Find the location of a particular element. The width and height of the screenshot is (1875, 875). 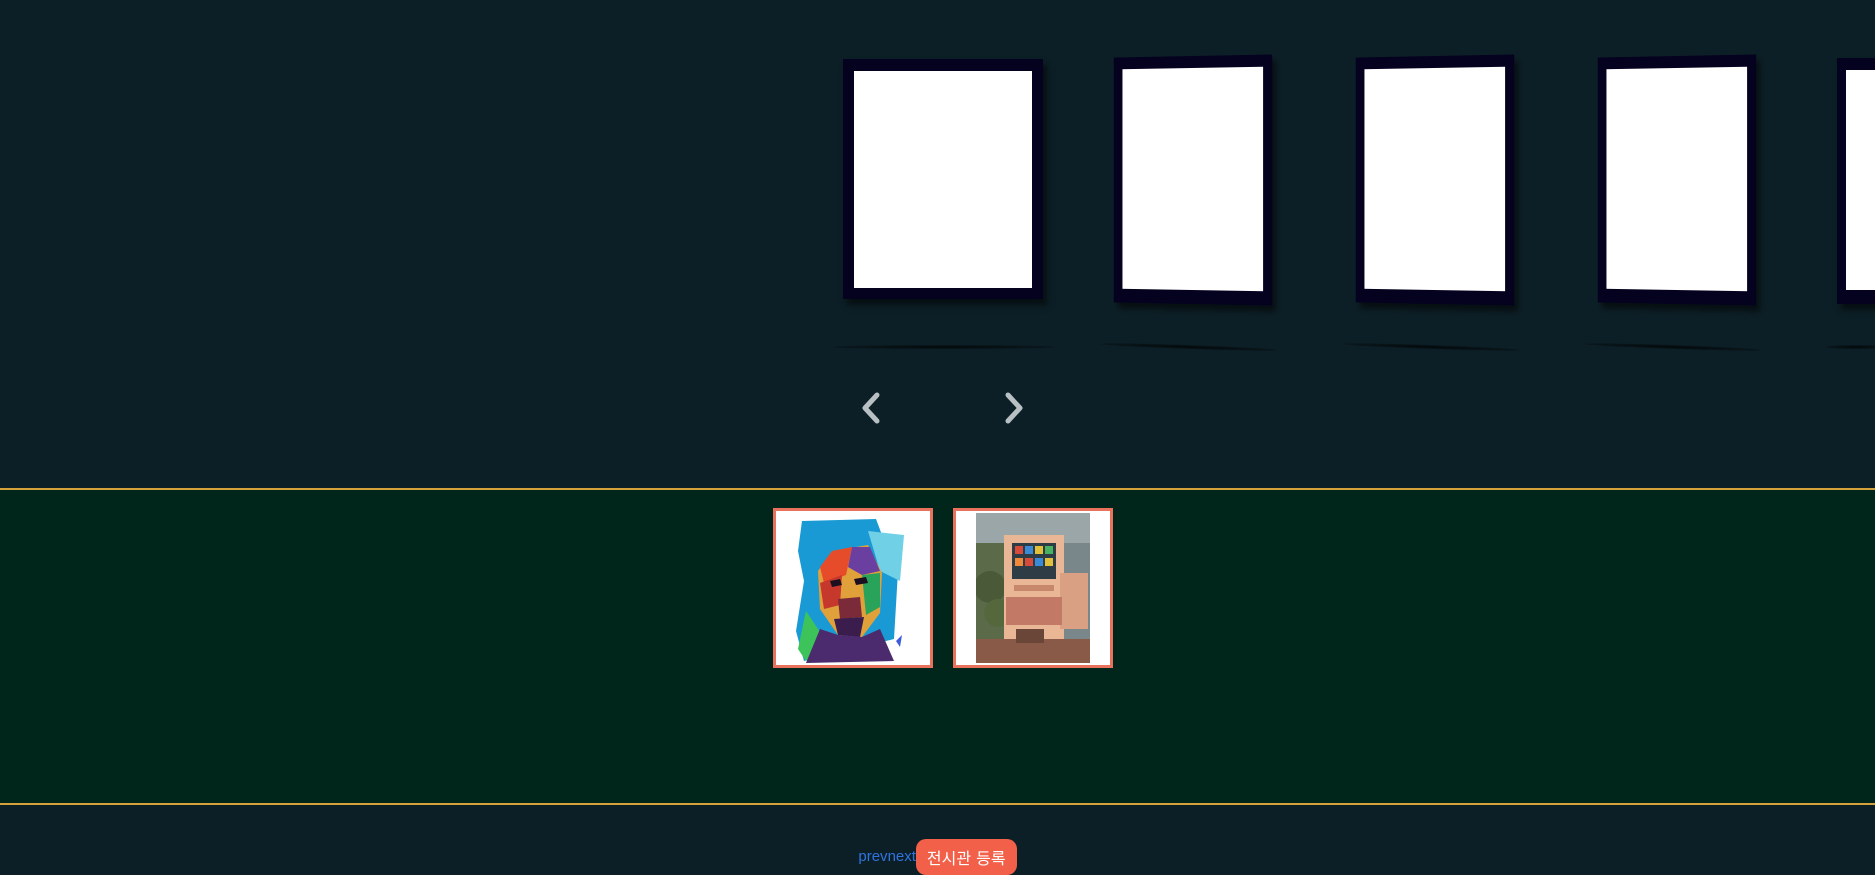

next-link: next is located at coordinates (902, 857).